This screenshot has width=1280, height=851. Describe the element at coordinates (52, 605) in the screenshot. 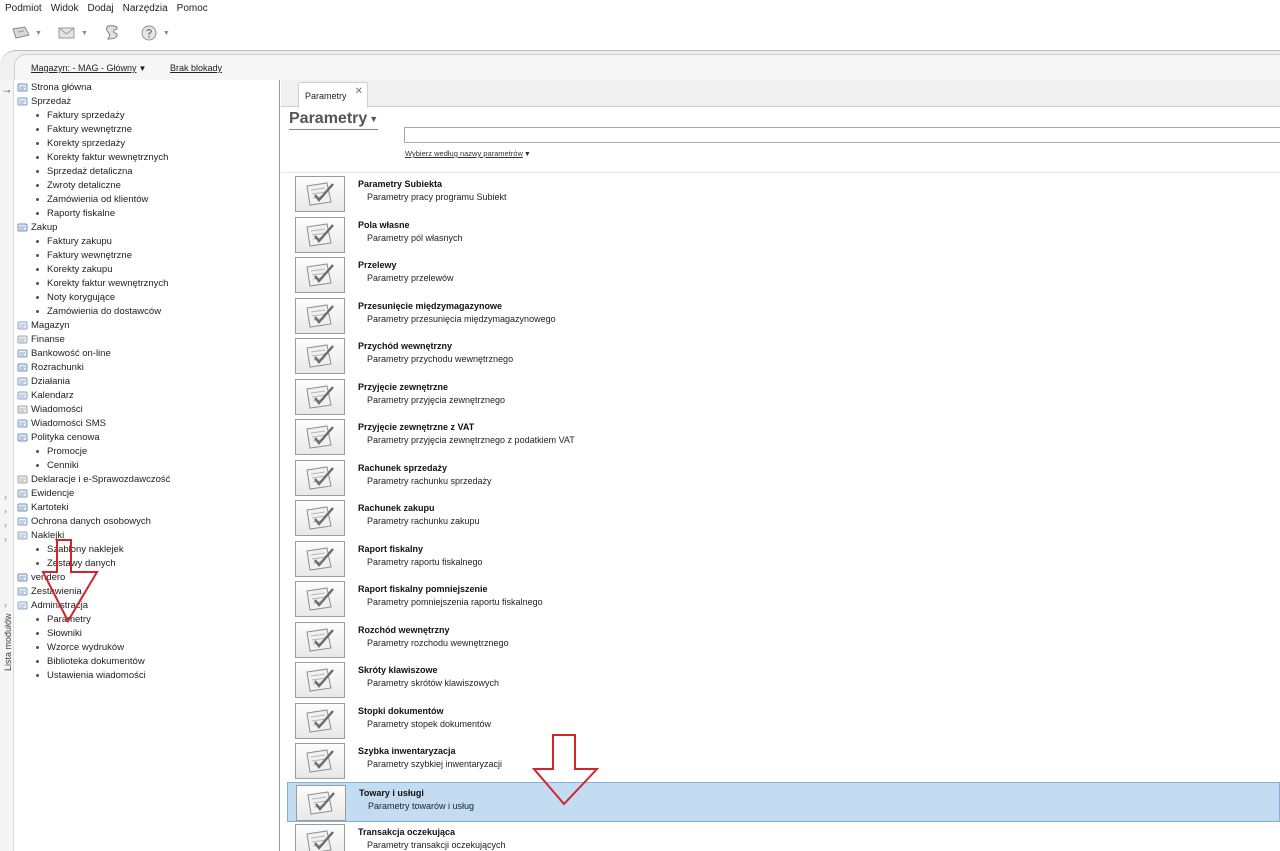

I see `sidebar-item: Administracja` at that location.